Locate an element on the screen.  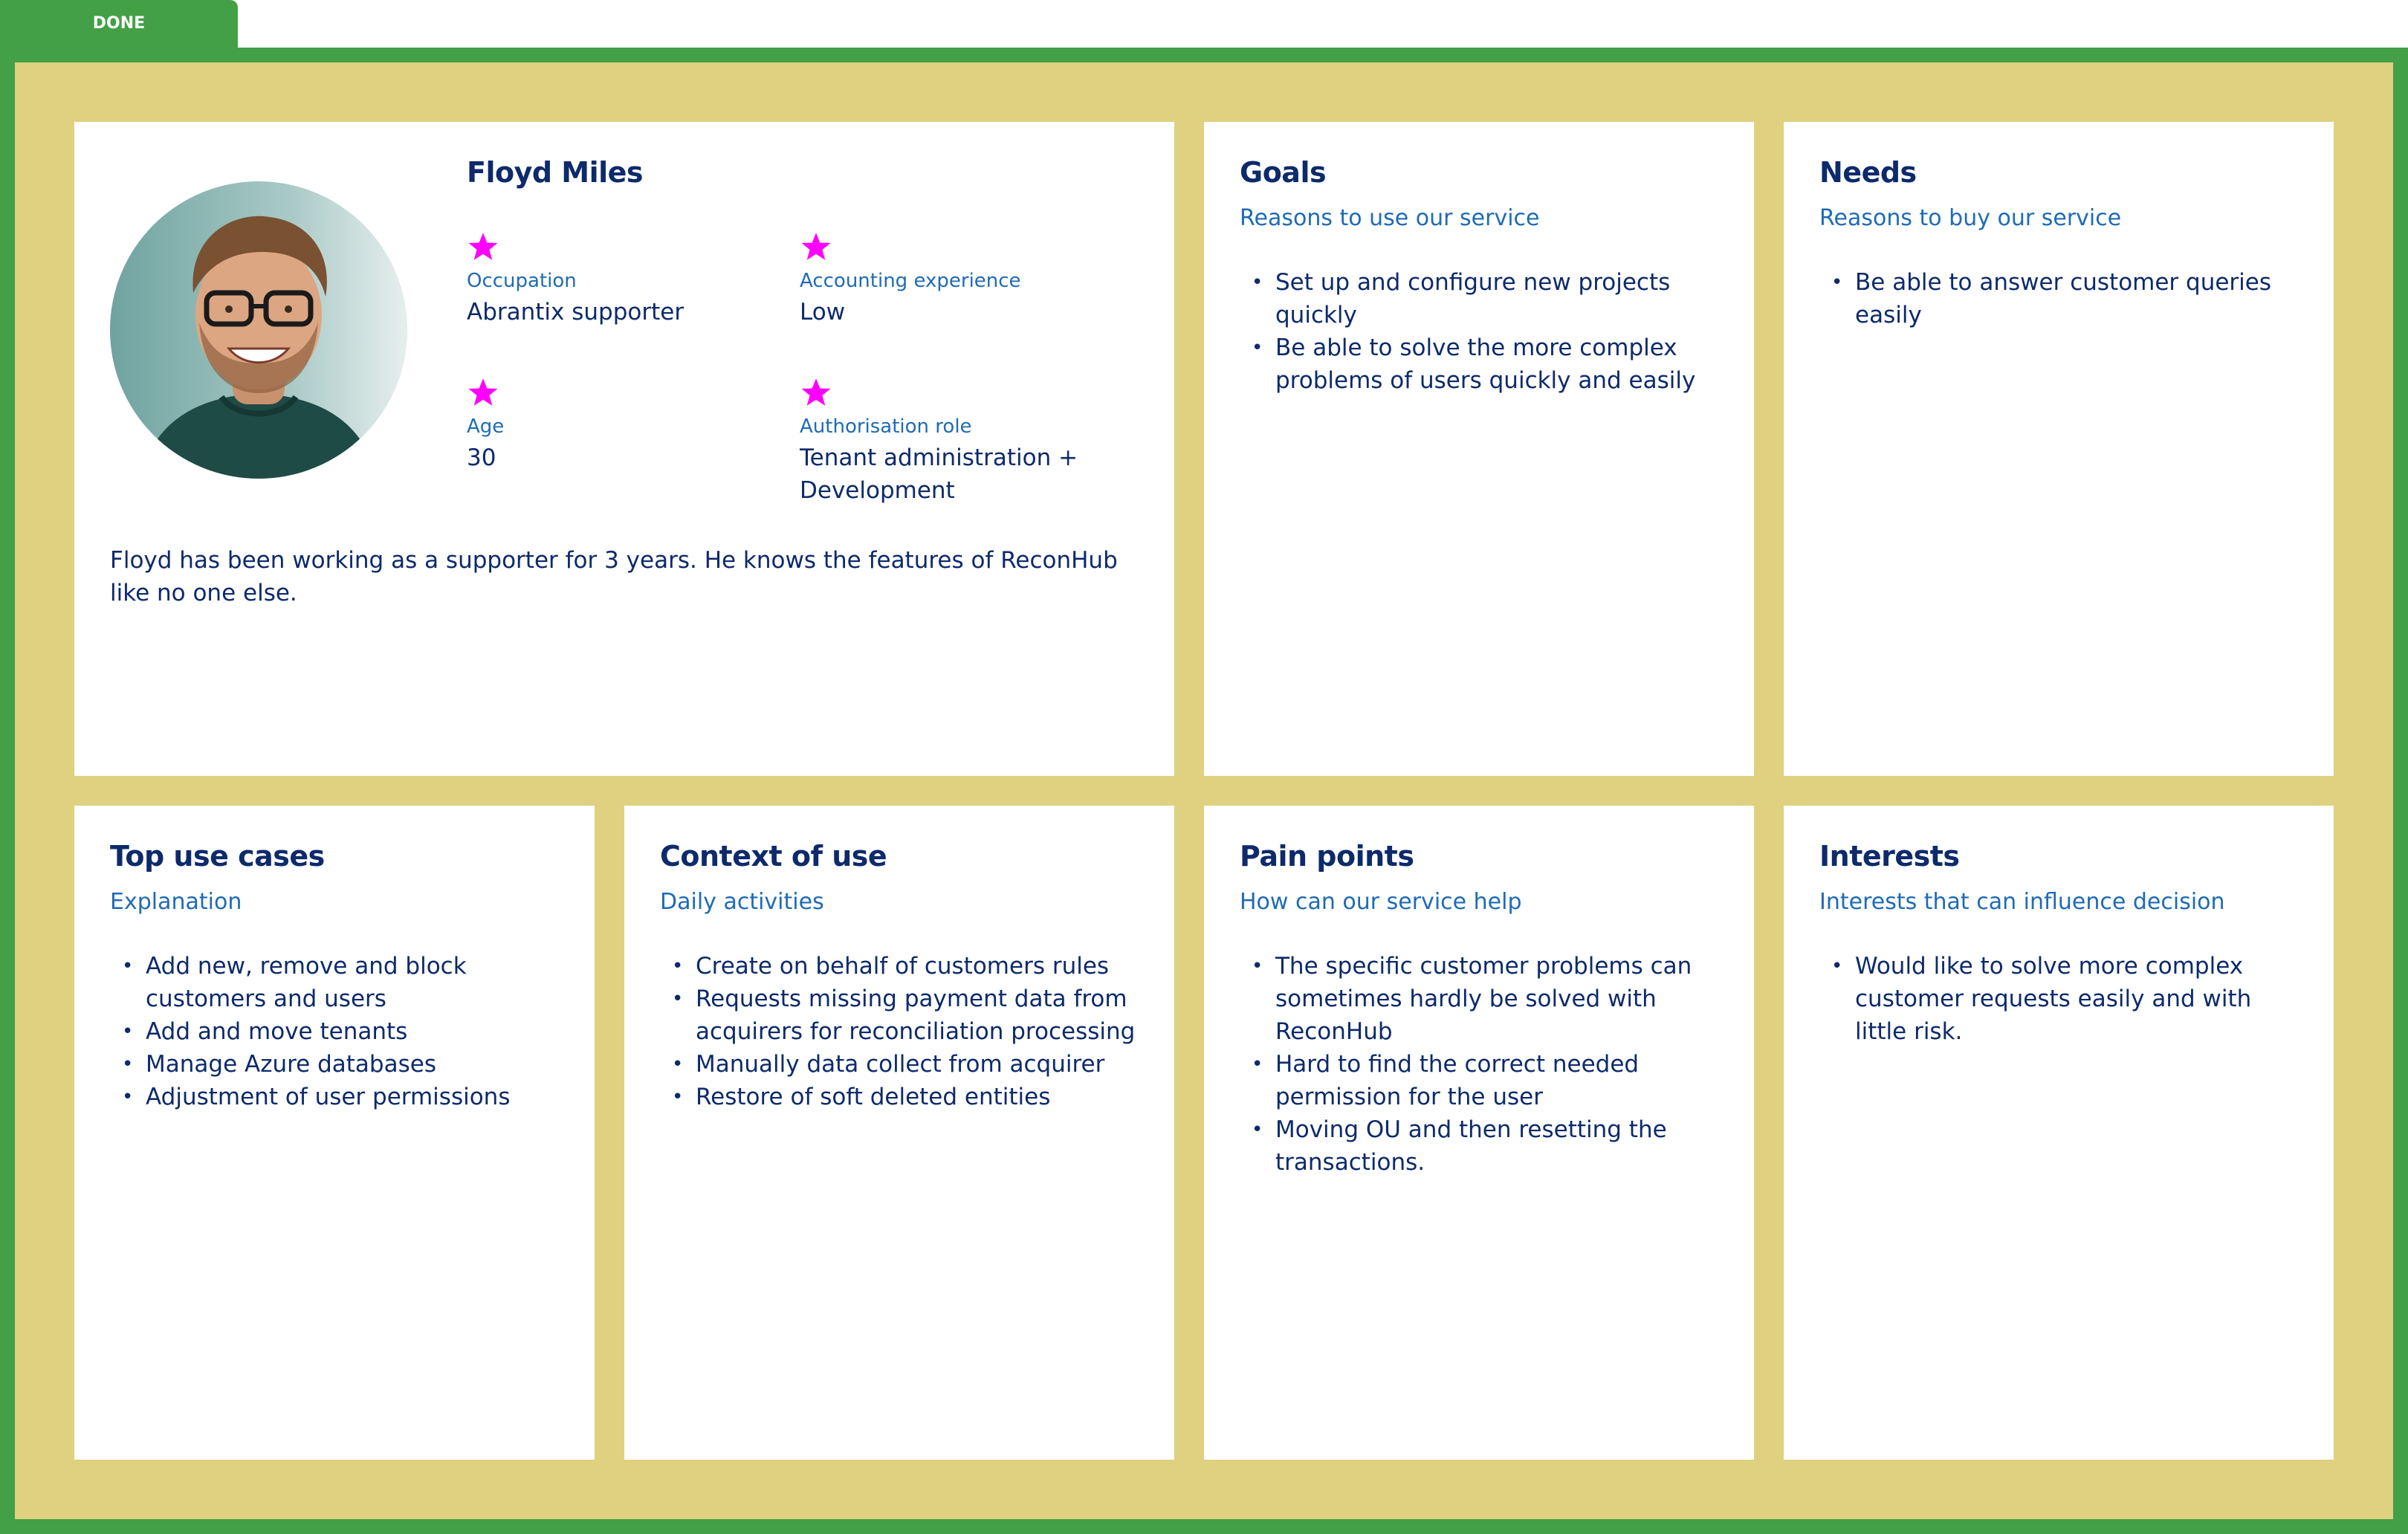
persona-attribute-accounting-experience: Accounting experience Low is located at coordinates (956, 279).